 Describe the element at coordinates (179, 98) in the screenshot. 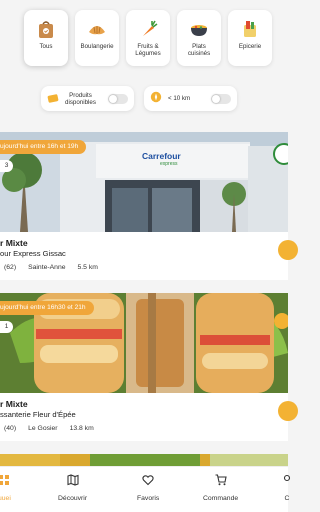

I see `filter-distance-label: < 10 km` at that location.